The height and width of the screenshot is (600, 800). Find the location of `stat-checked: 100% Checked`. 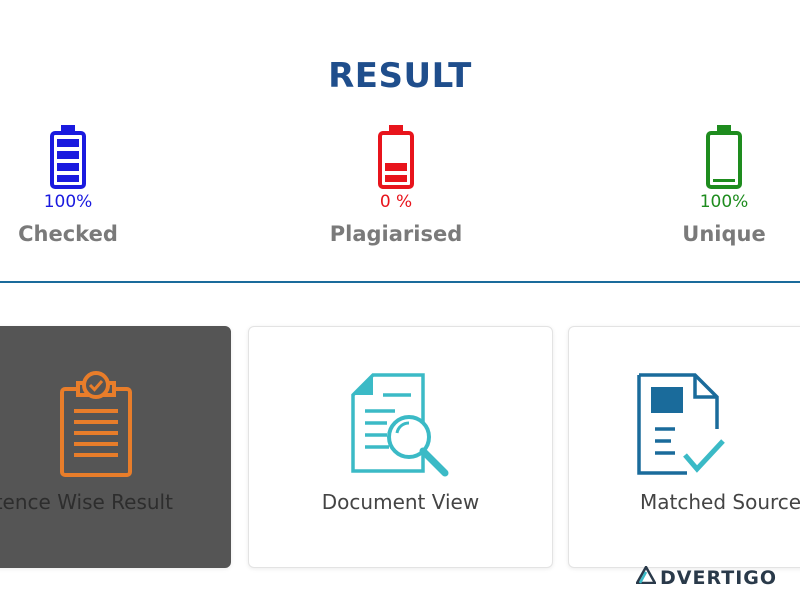

stat-checked: 100% Checked is located at coordinates (79, 185).